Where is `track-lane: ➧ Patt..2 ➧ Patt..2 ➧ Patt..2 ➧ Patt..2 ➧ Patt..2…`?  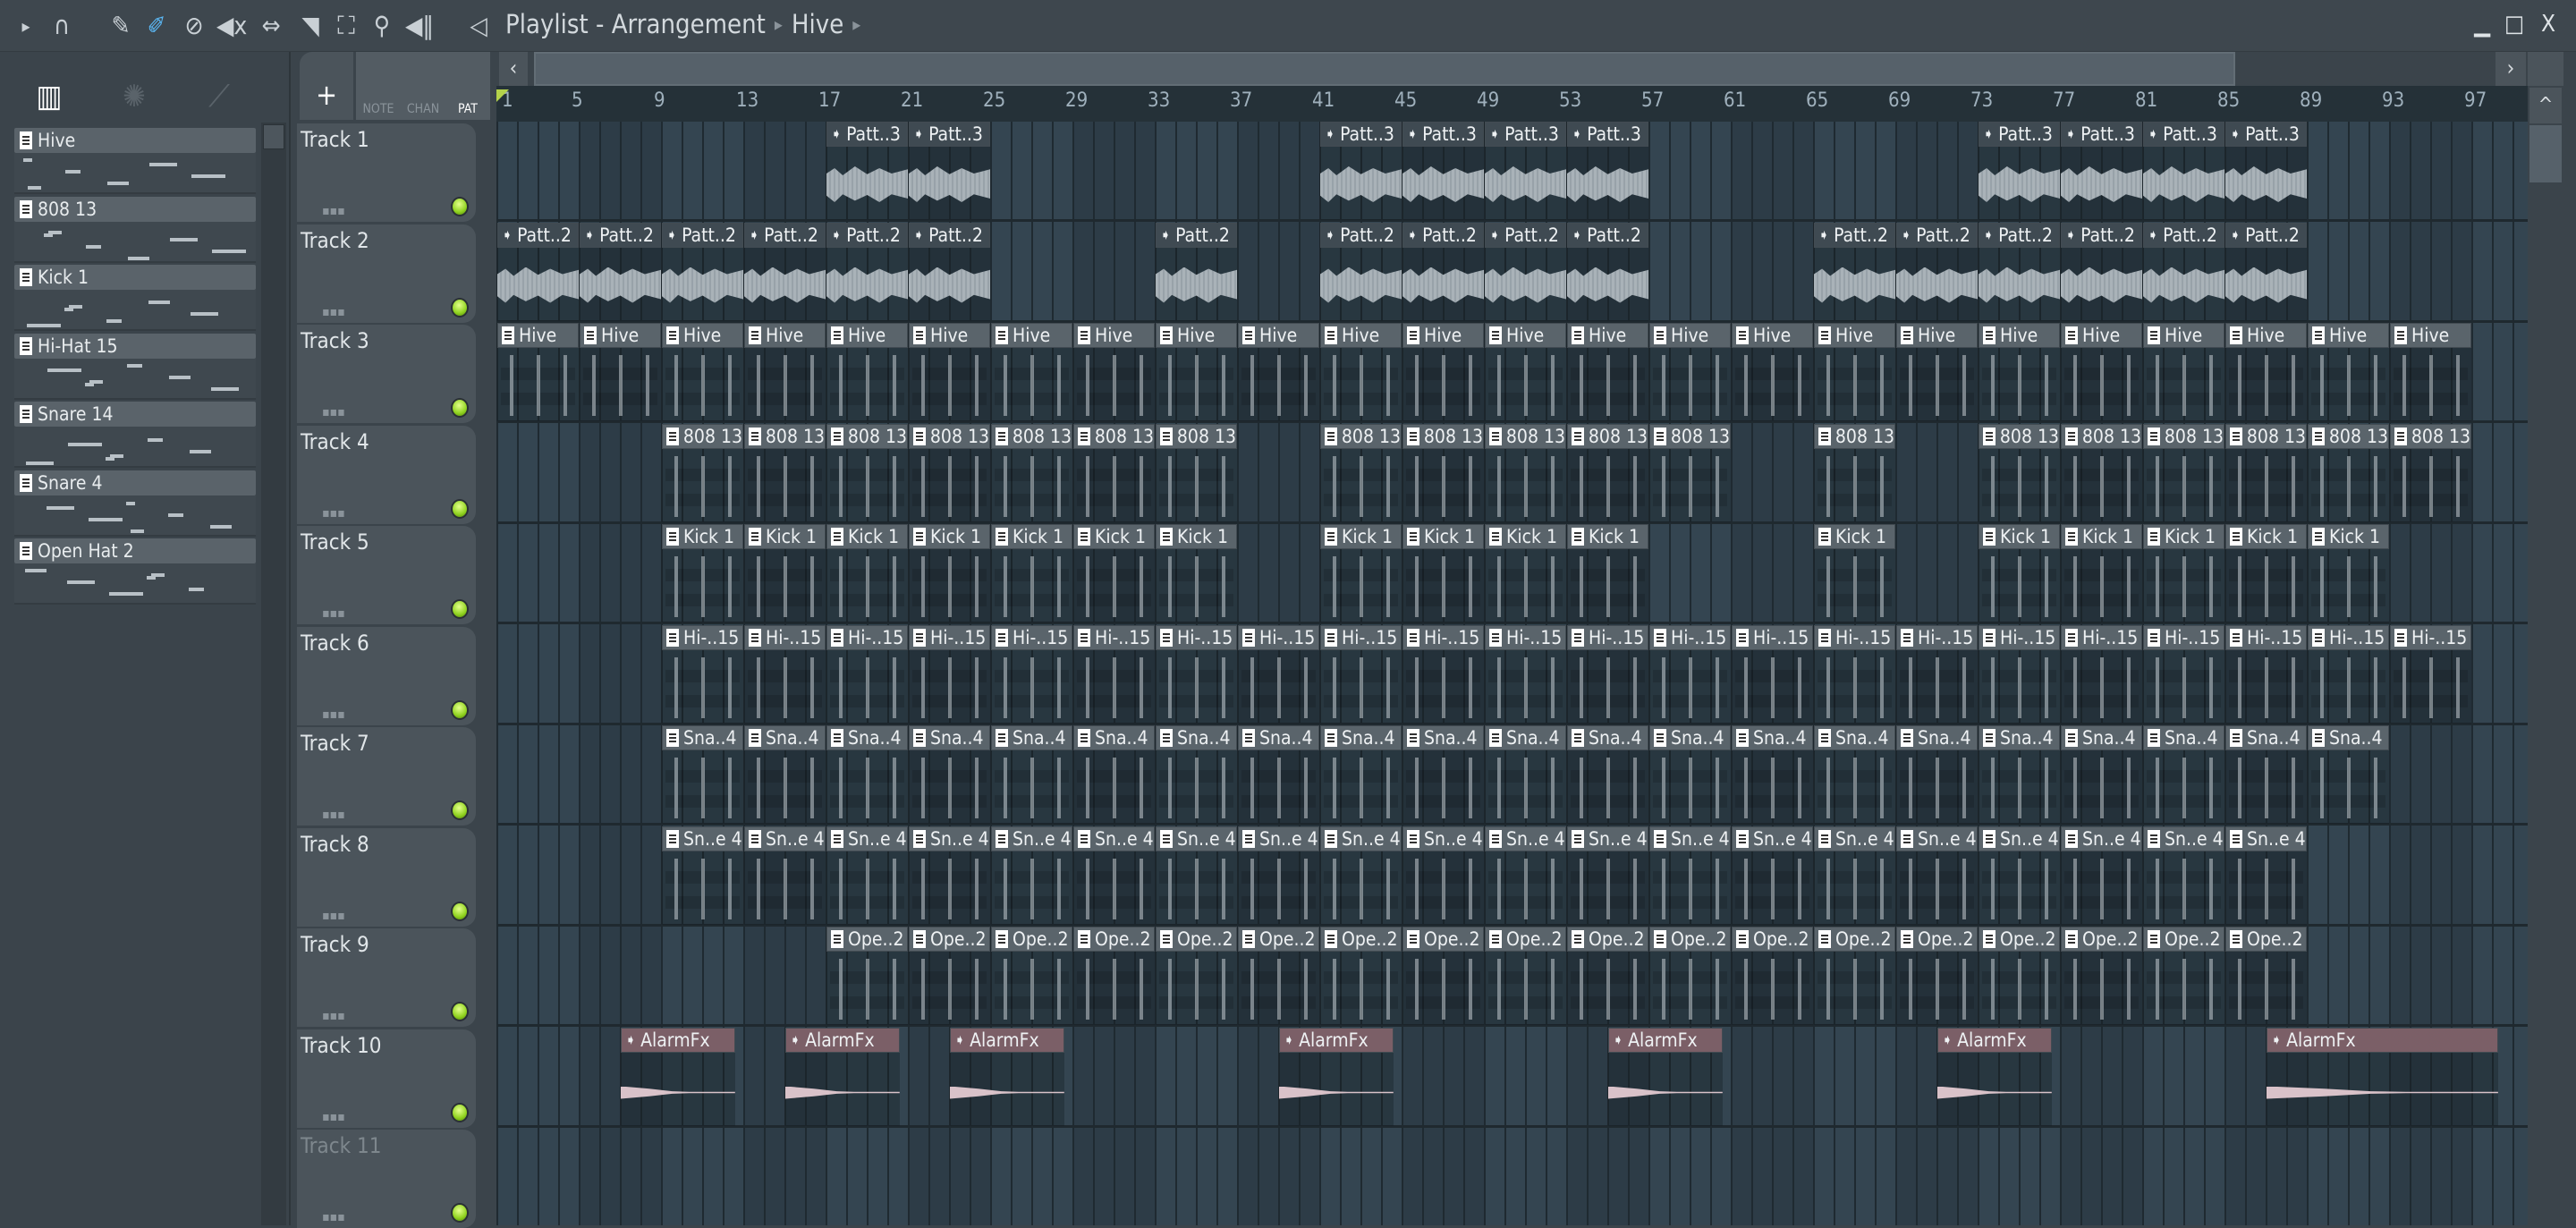
track-lane: ➧ Patt..2 ➧ Patt..2 ➧ Patt..2 ➧ Patt..2 ➧ Patt..2… is located at coordinates (1512, 272).